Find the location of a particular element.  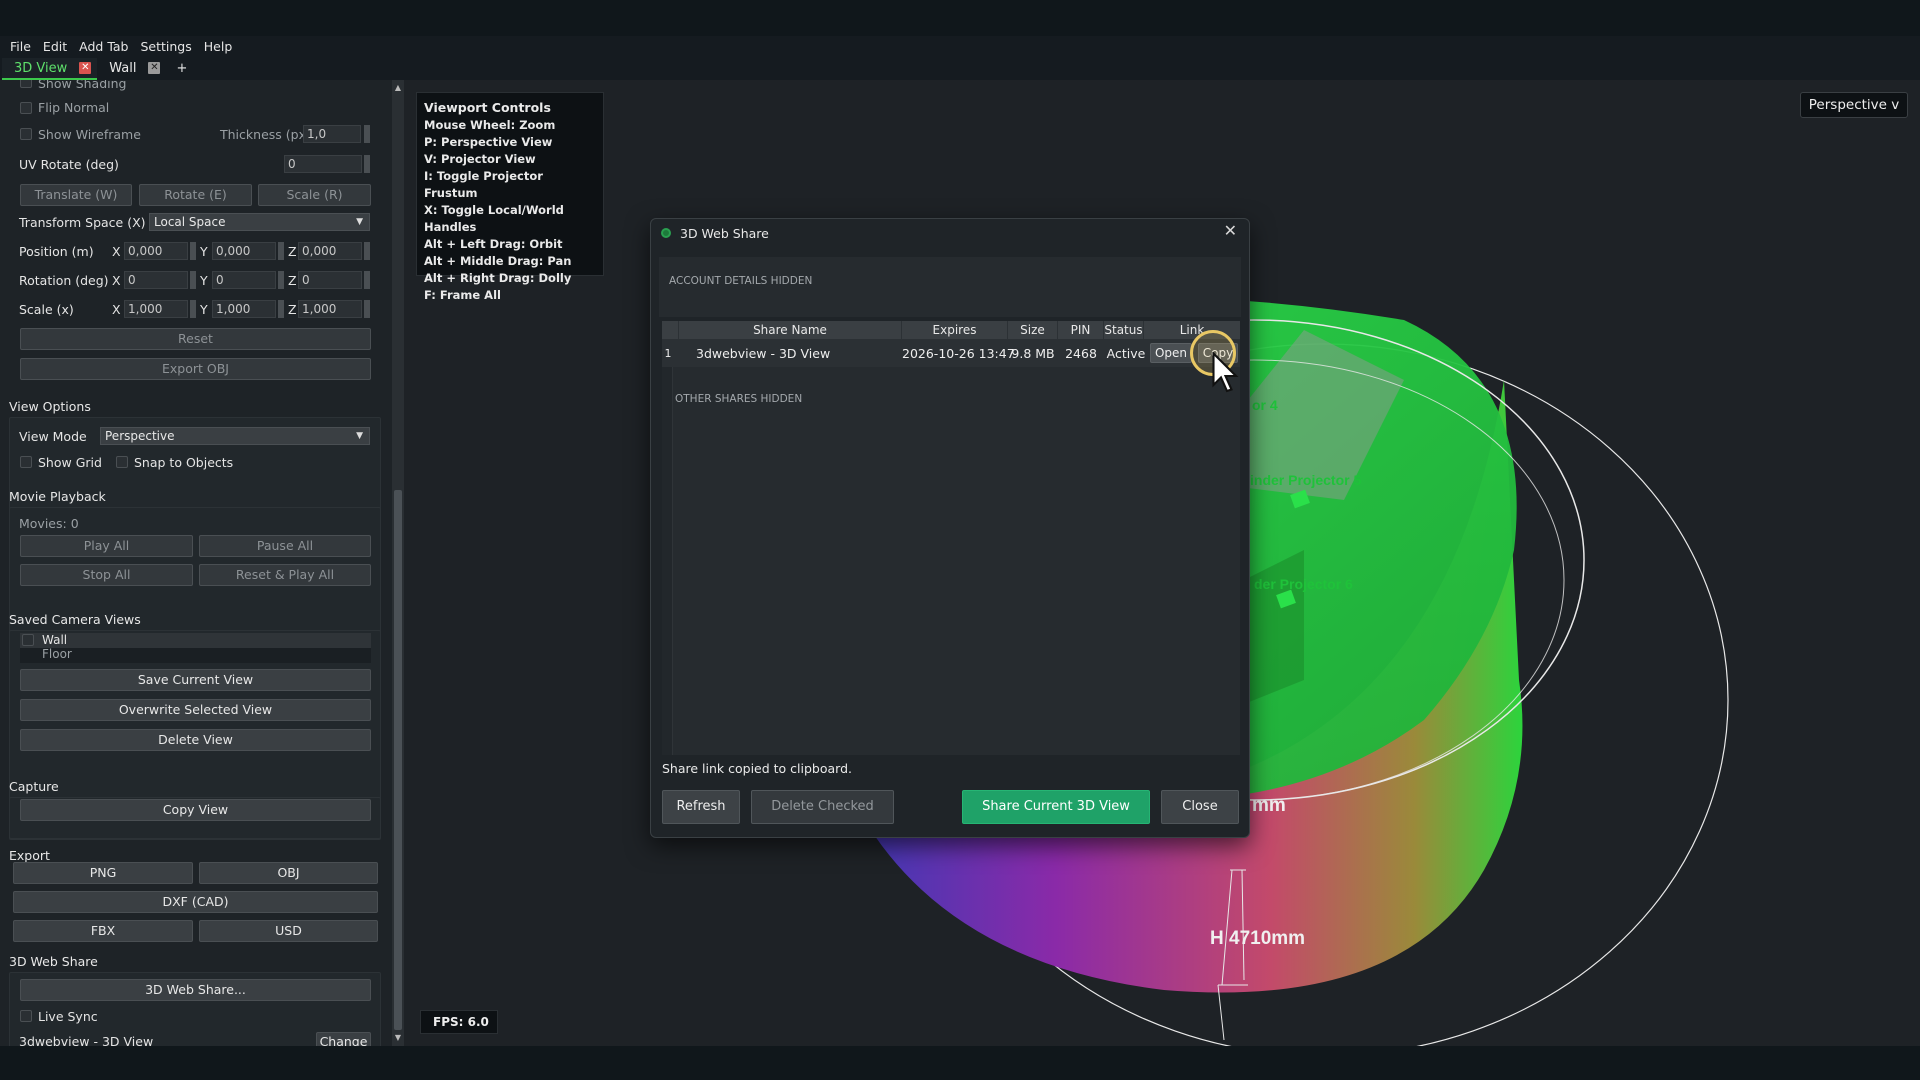

save-current-view-button: Save Current View is located at coordinates (195, 680).